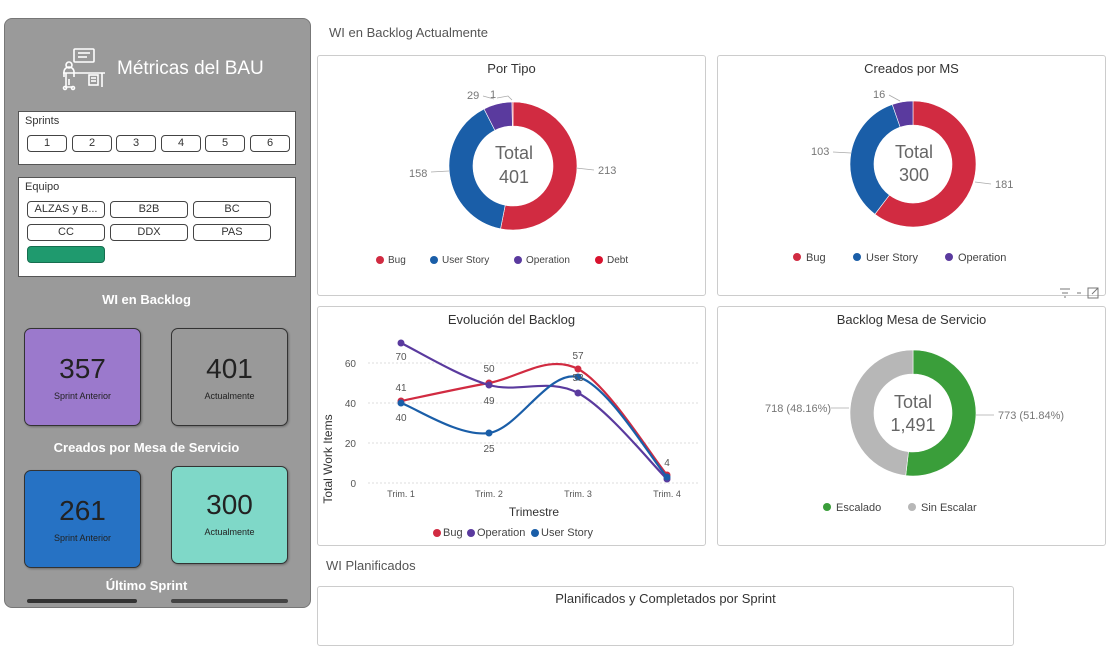 The image size is (1111, 646). What do you see at coordinates (1093, 293) in the screenshot?
I see `expand-icon` at bounding box center [1093, 293].